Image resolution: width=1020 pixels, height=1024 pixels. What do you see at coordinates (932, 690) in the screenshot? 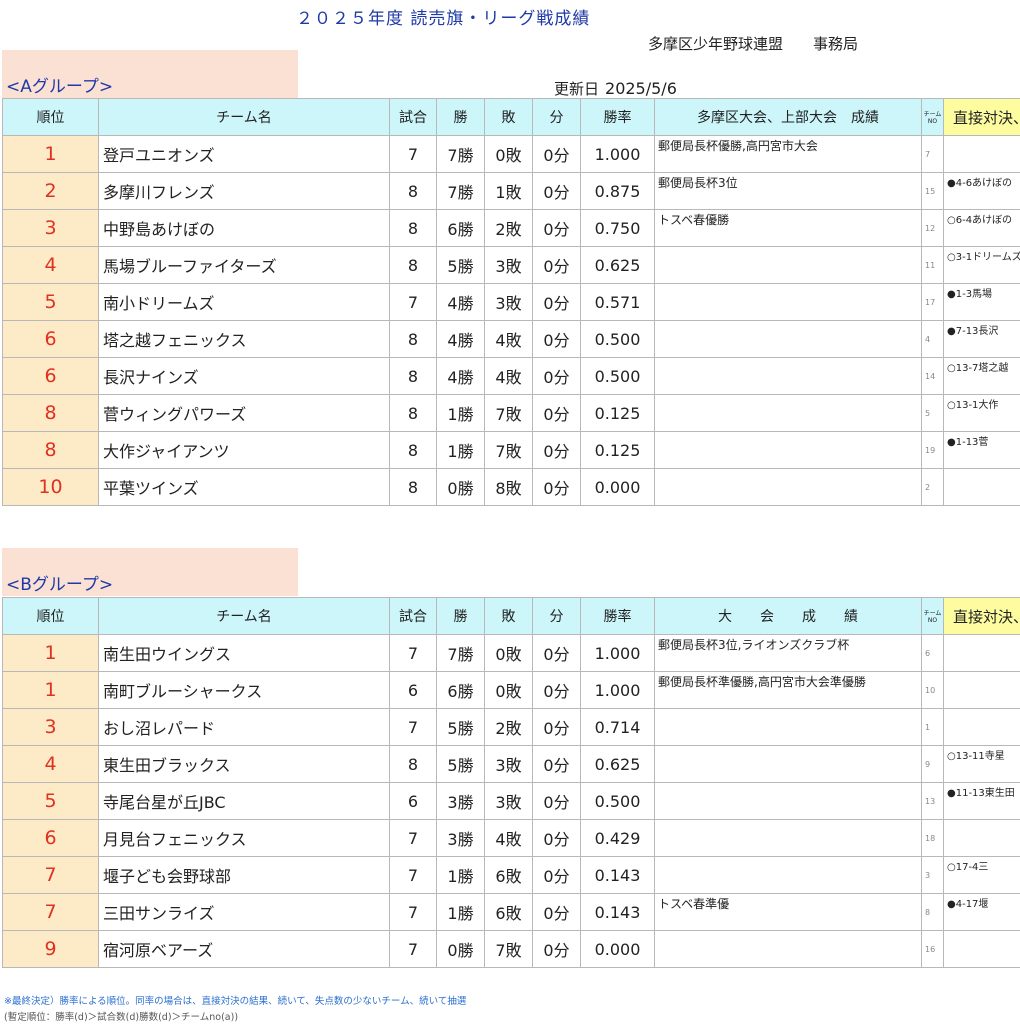
I see `team-no-cell: 10` at bounding box center [932, 690].